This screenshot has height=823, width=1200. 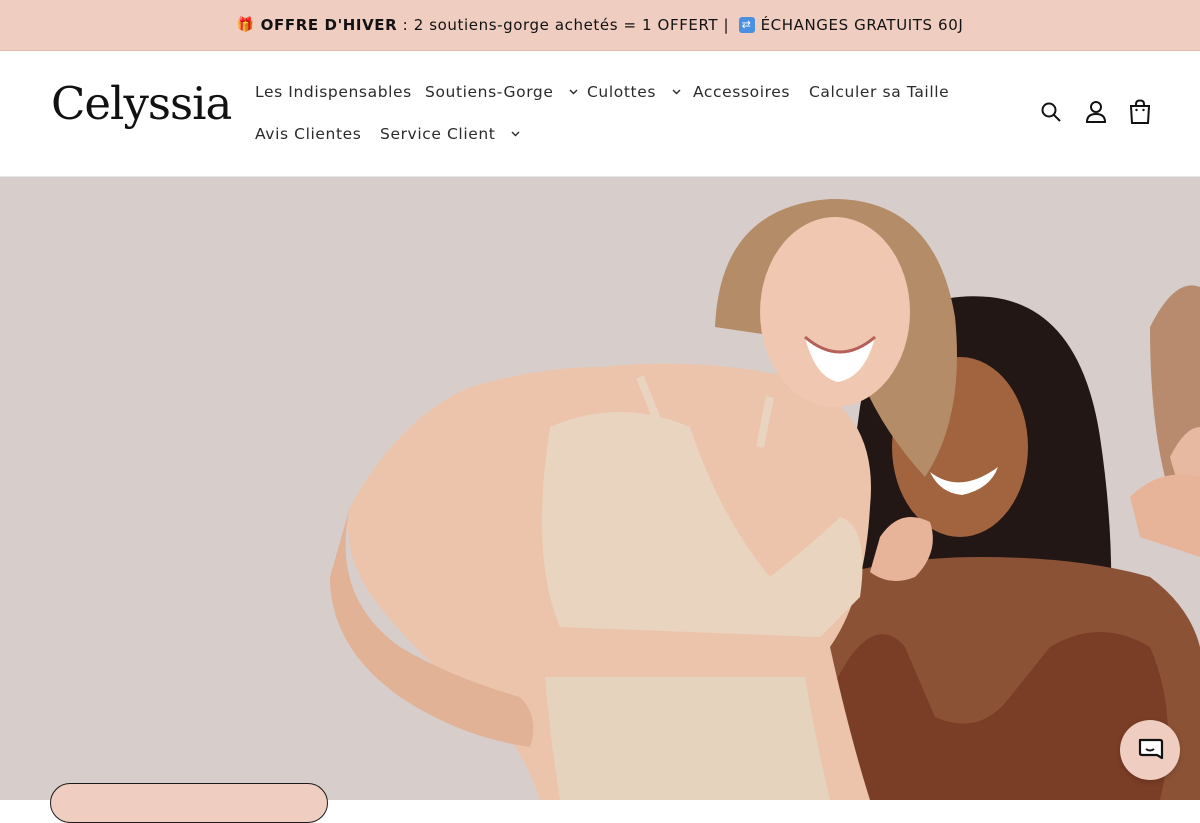 What do you see at coordinates (489, 92) in the screenshot?
I see `nav-item-label: Soutiens-Gorge` at bounding box center [489, 92].